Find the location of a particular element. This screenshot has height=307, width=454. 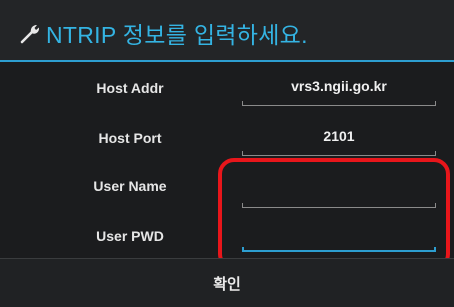

host-port-input: 2101 is located at coordinates (339, 140).